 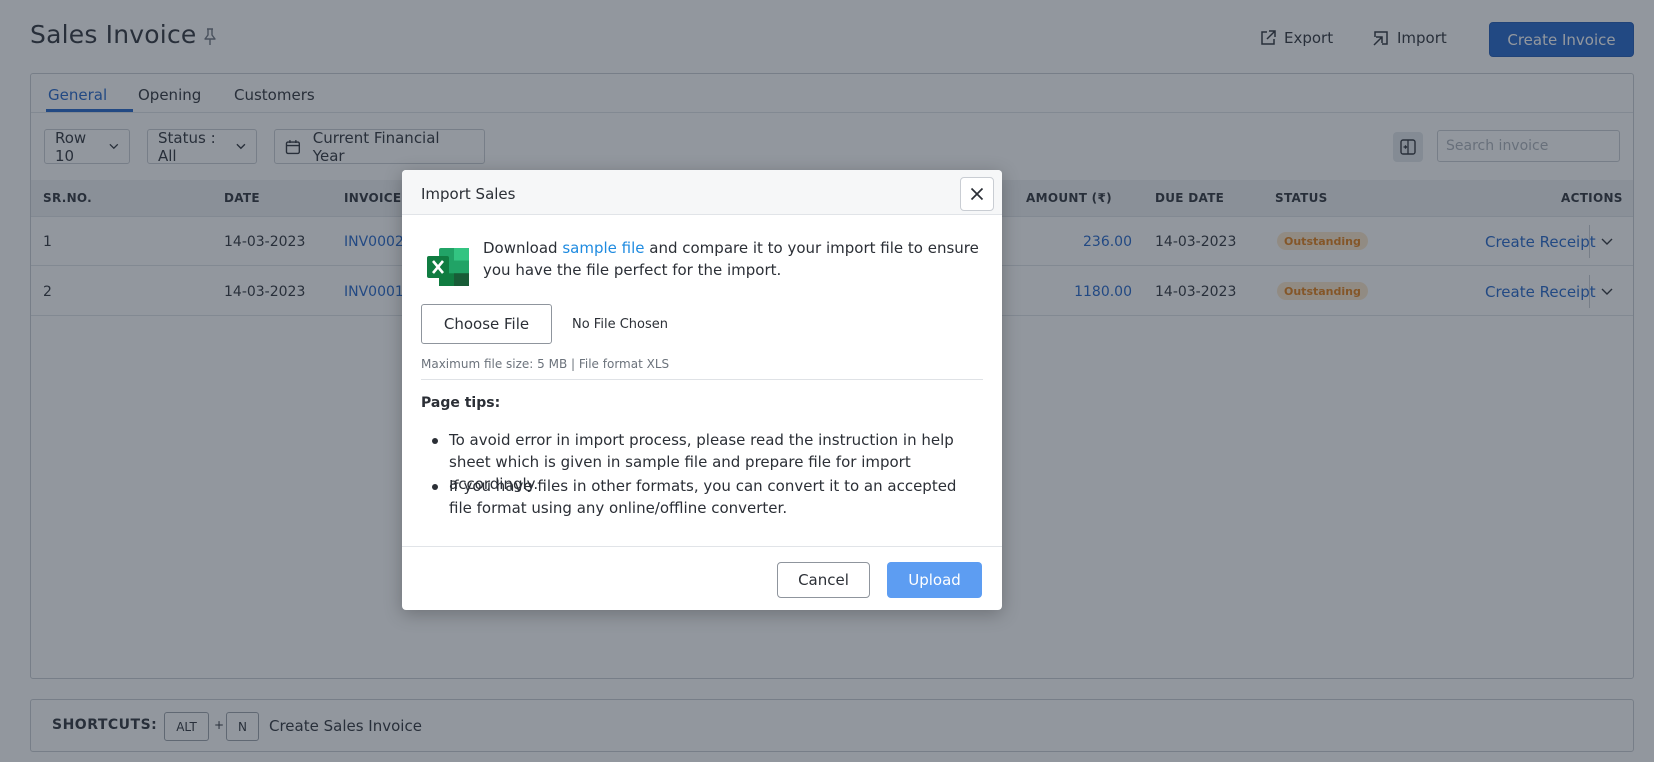 I want to click on dialog-header: Import Sales, so click(x=702, y=192).